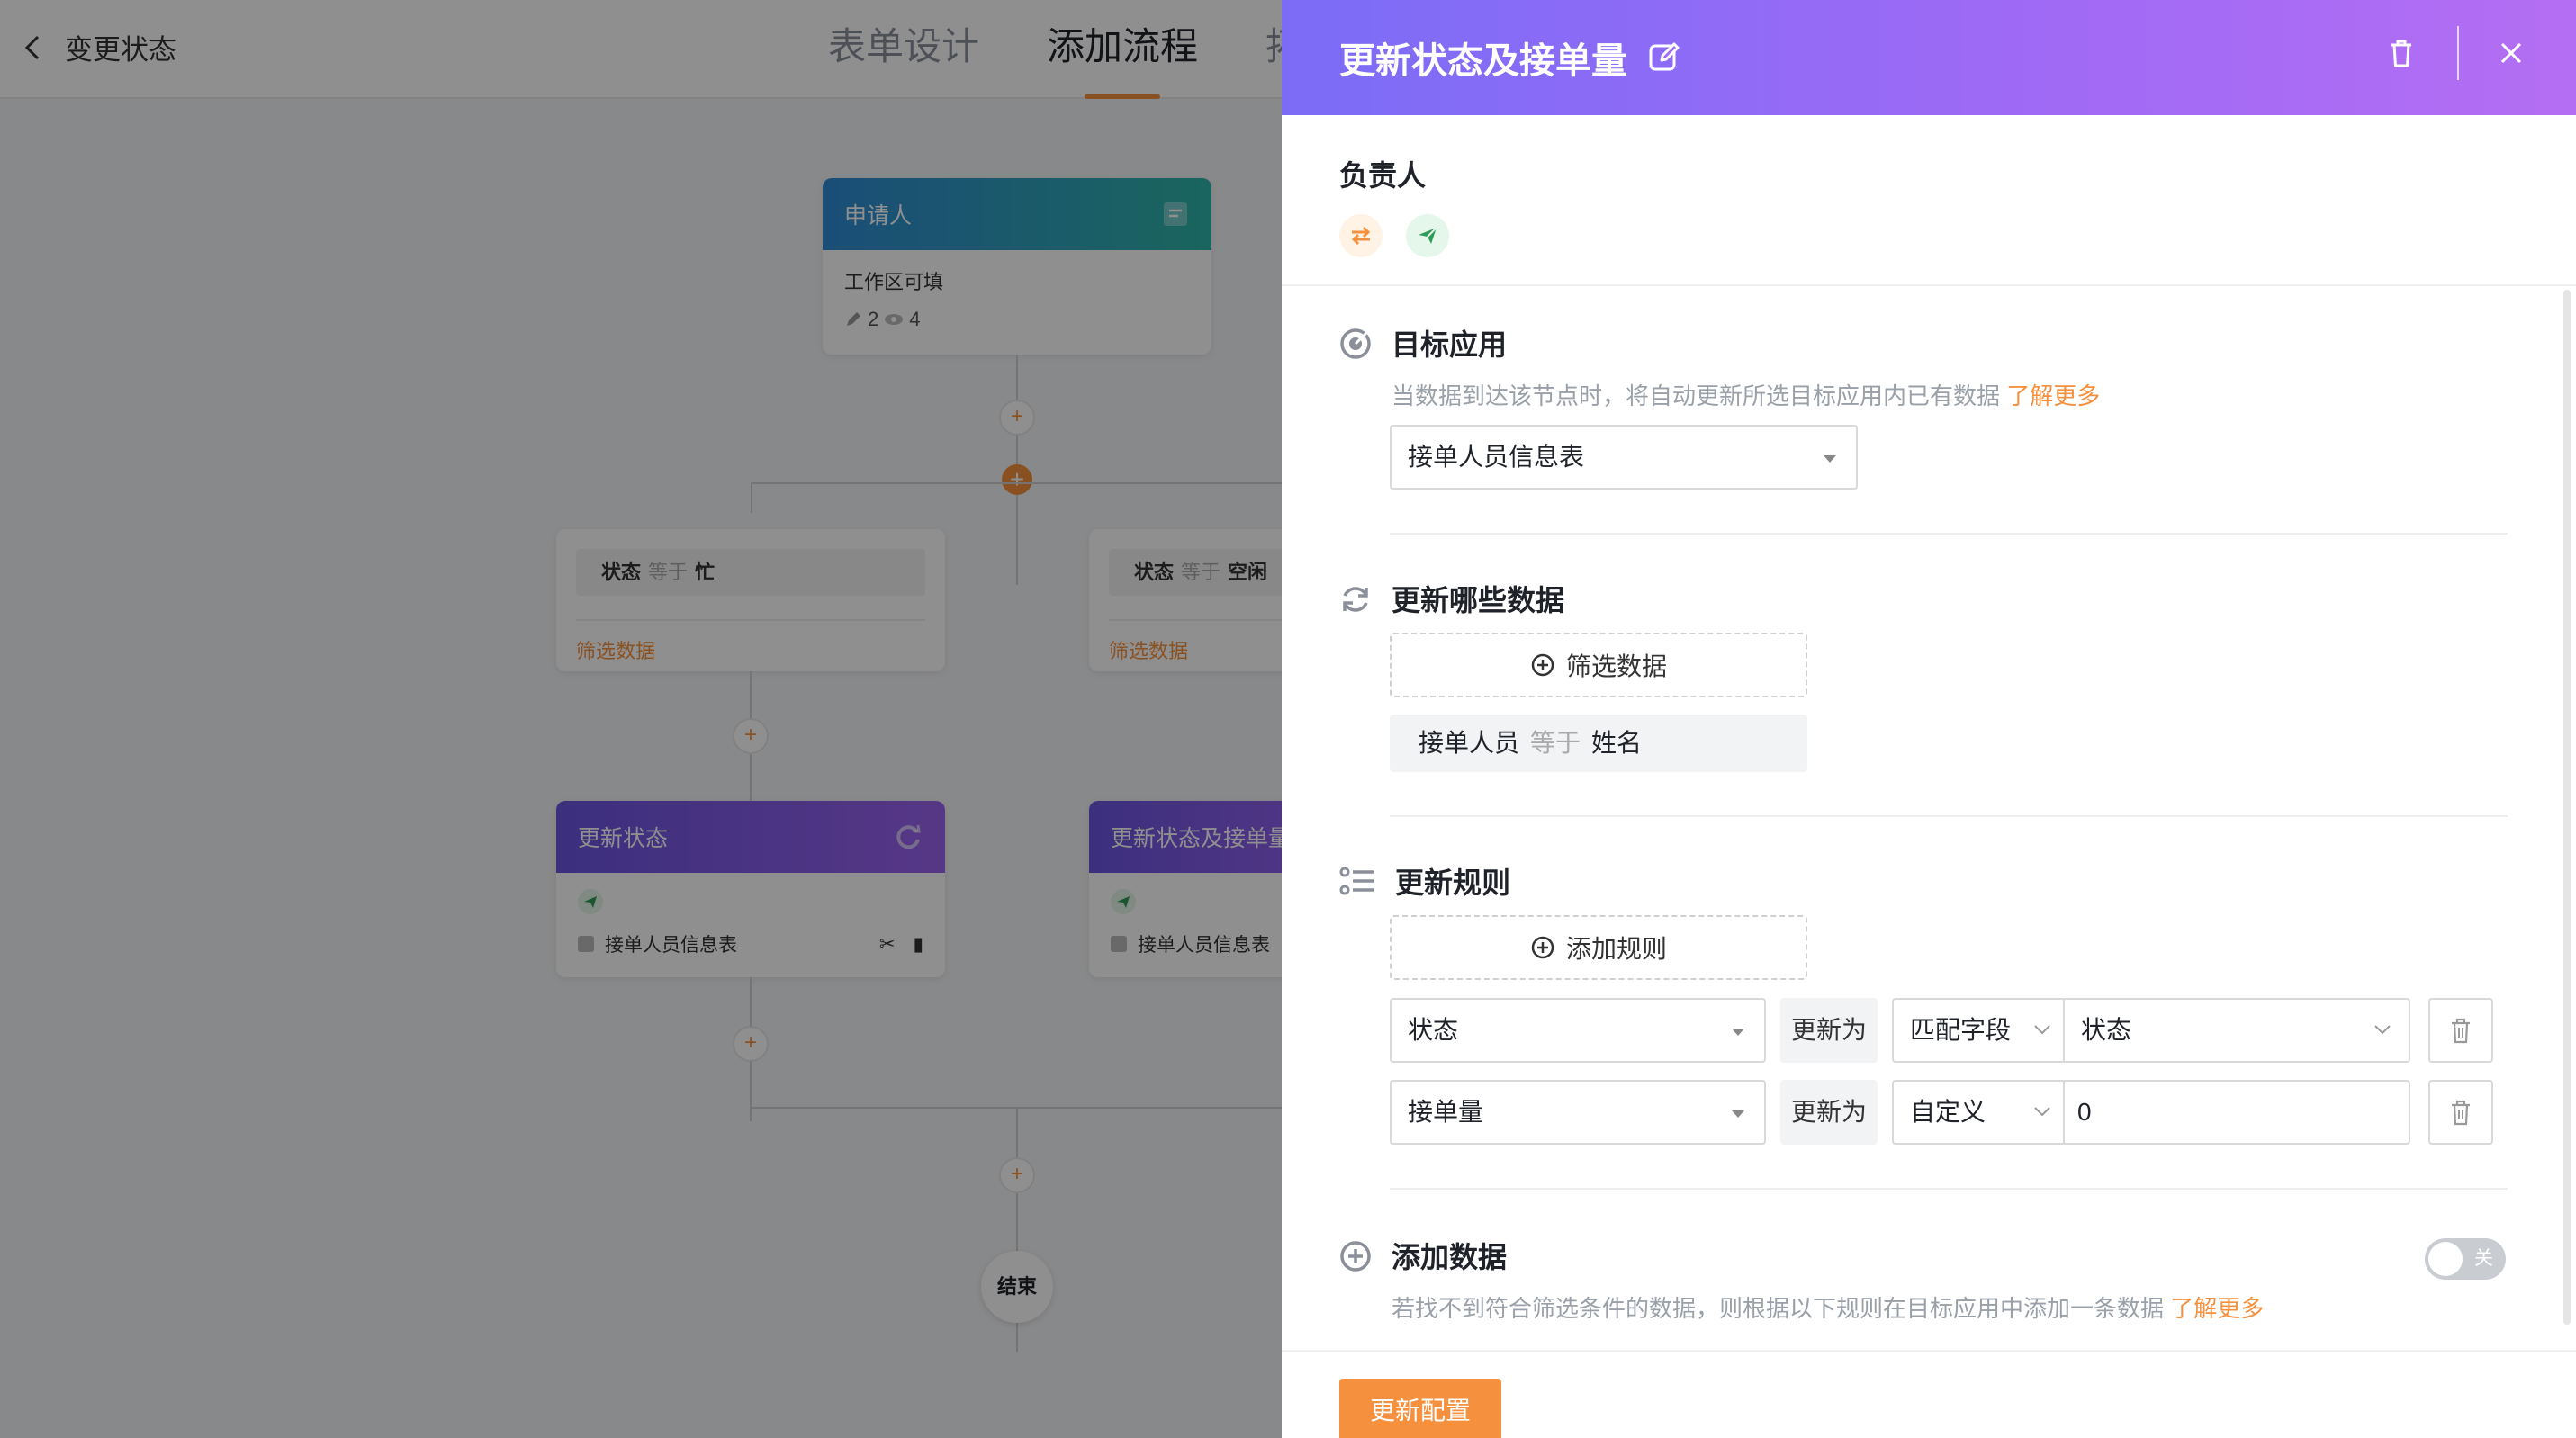 This screenshot has height=1438, width=2576. I want to click on add-rule-label: 添加规则, so click(1616, 949).